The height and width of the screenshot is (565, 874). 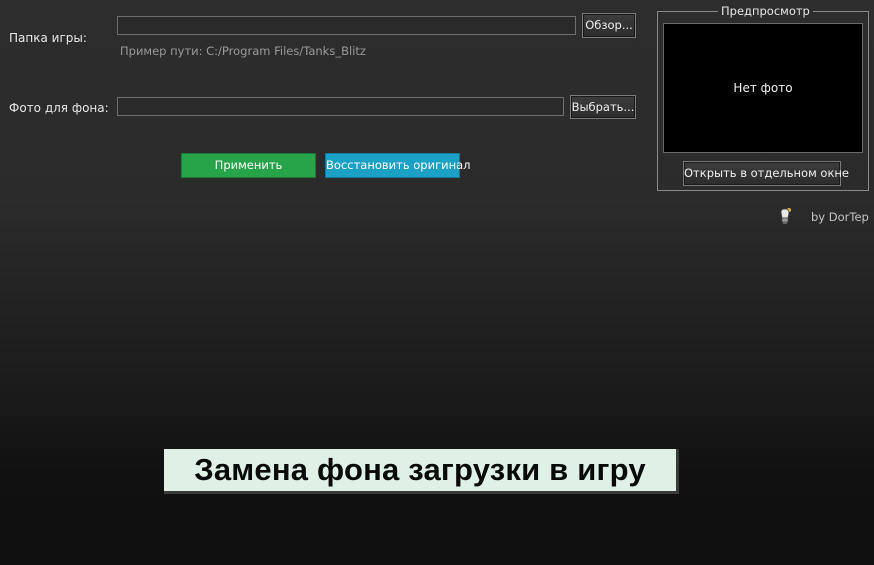 What do you see at coordinates (340, 106) in the screenshot?
I see `bg-photo-input` at bounding box center [340, 106].